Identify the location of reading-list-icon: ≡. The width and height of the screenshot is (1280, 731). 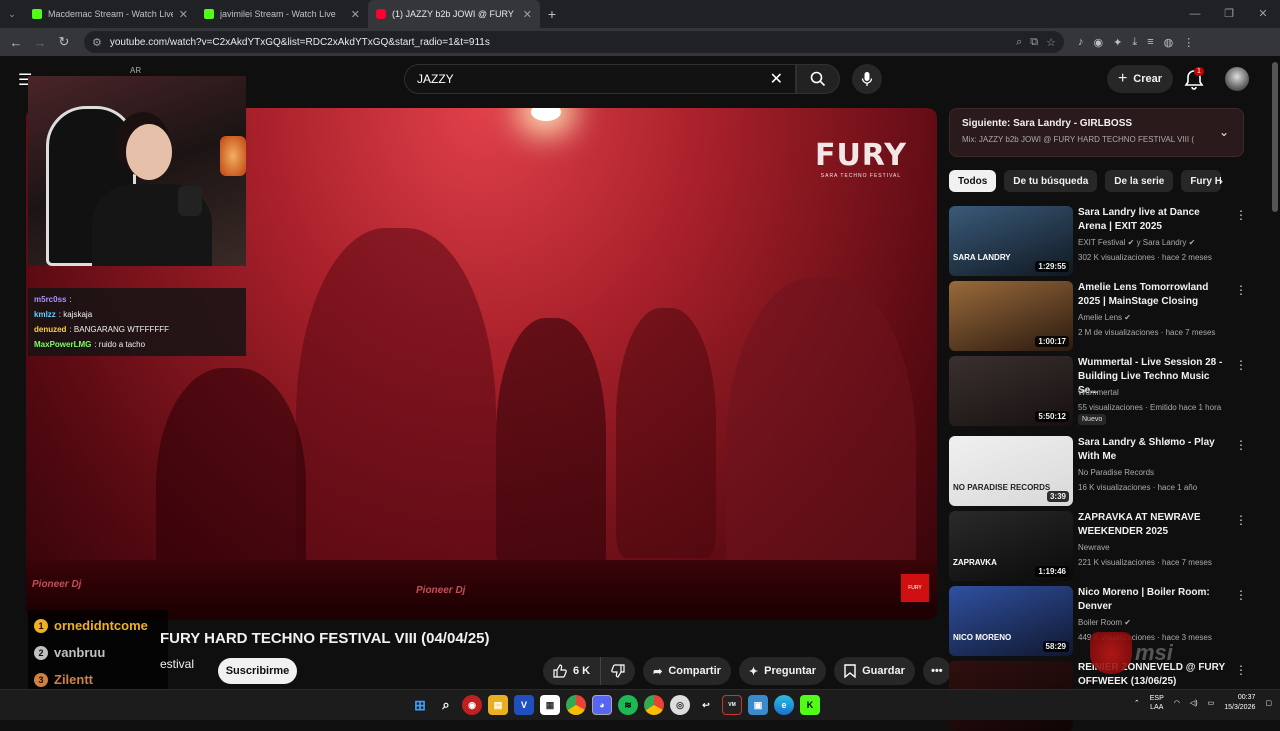
(1150, 42).